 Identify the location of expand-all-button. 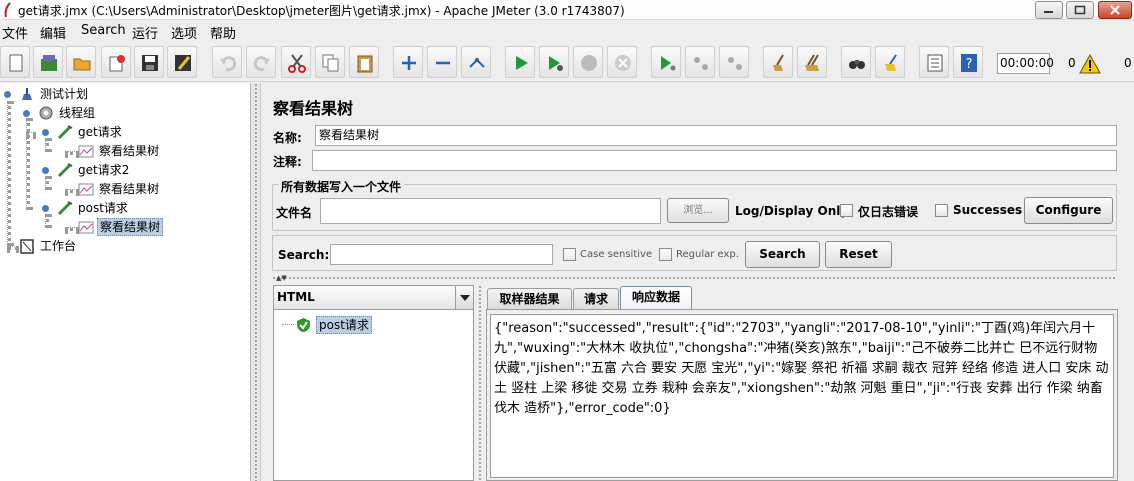
(408, 62).